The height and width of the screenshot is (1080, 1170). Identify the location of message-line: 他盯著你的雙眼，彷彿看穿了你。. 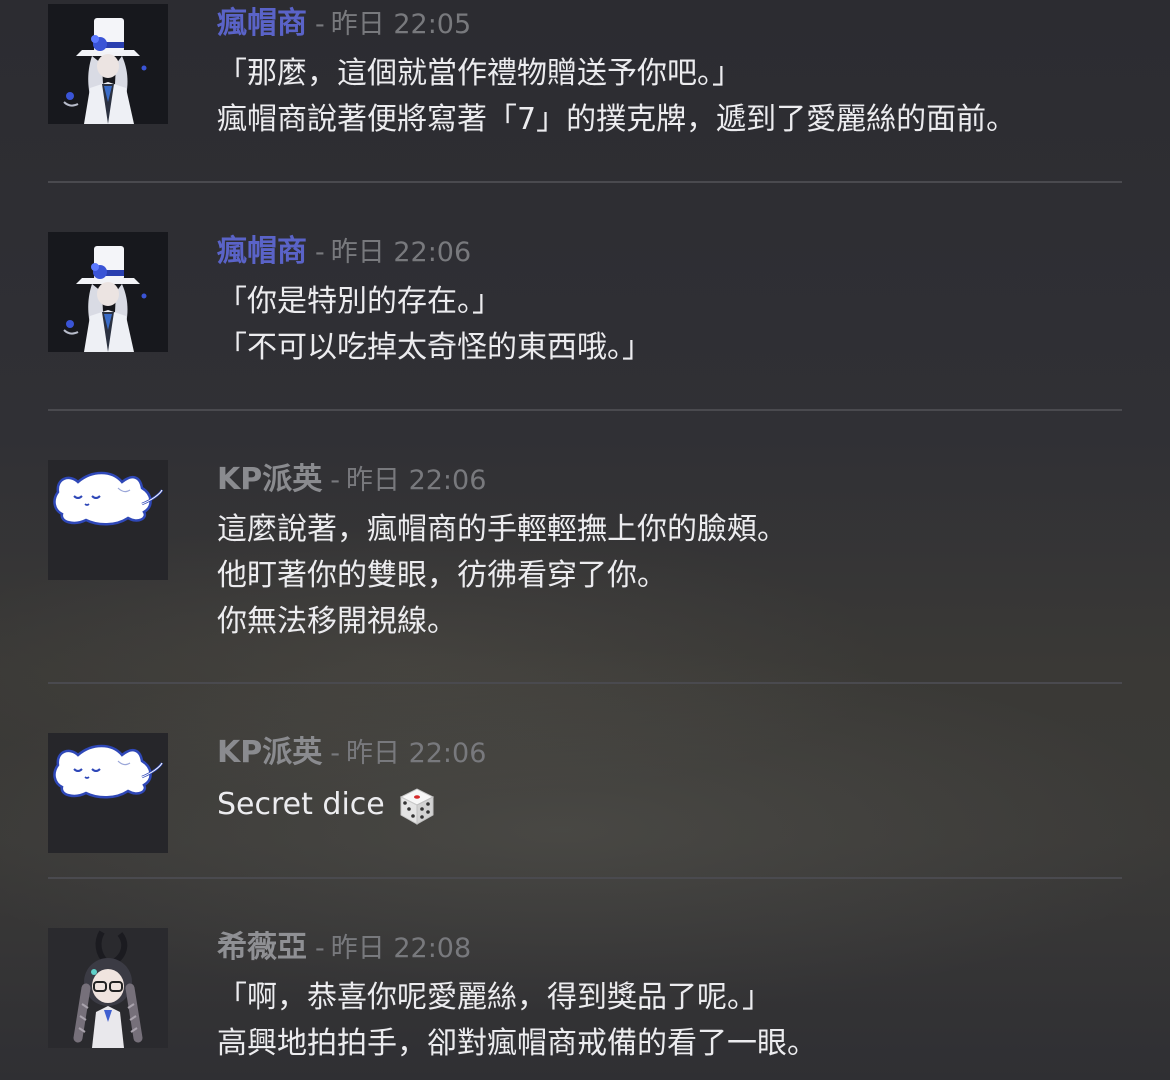
(442, 575).